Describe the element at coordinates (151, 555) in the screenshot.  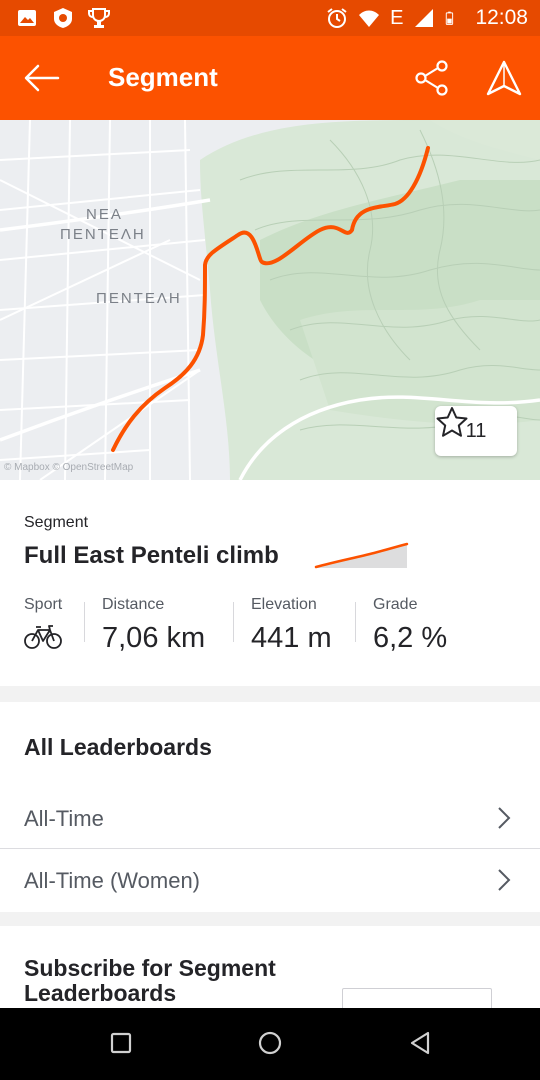
I see `segment-name: Full East Penteli climb` at that location.